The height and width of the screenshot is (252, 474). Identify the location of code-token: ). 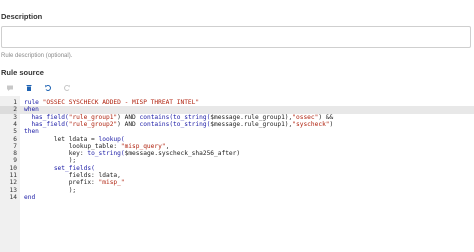
(331, 124).